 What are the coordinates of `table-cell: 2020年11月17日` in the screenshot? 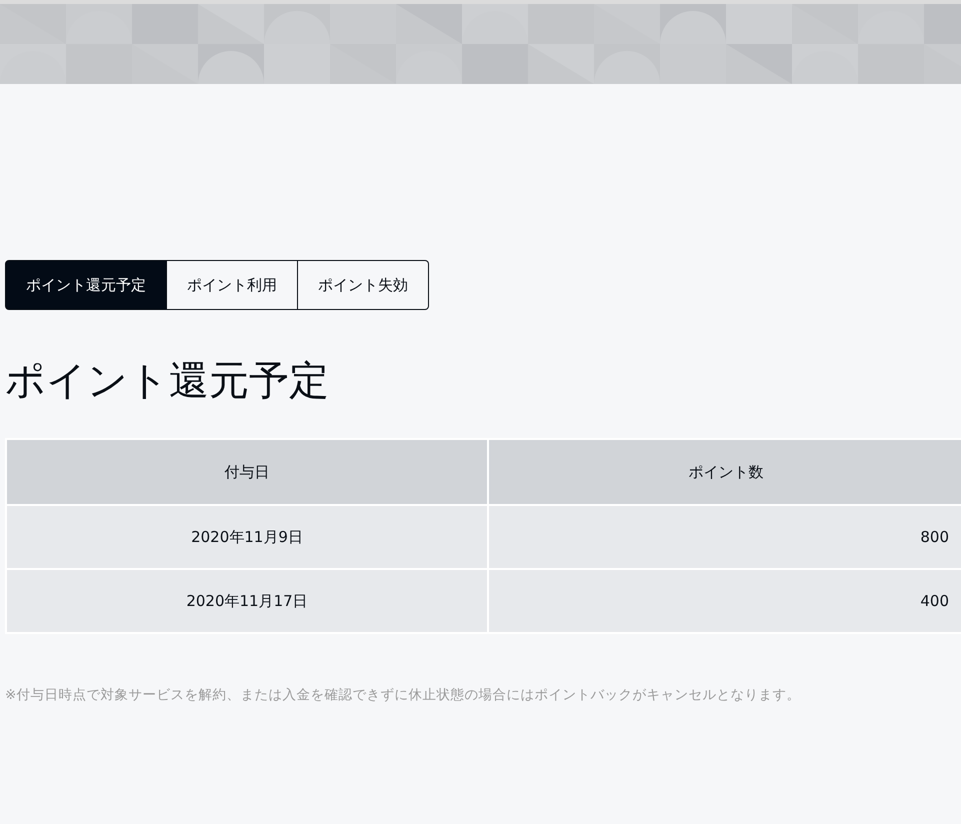 It's located at (247, 601).